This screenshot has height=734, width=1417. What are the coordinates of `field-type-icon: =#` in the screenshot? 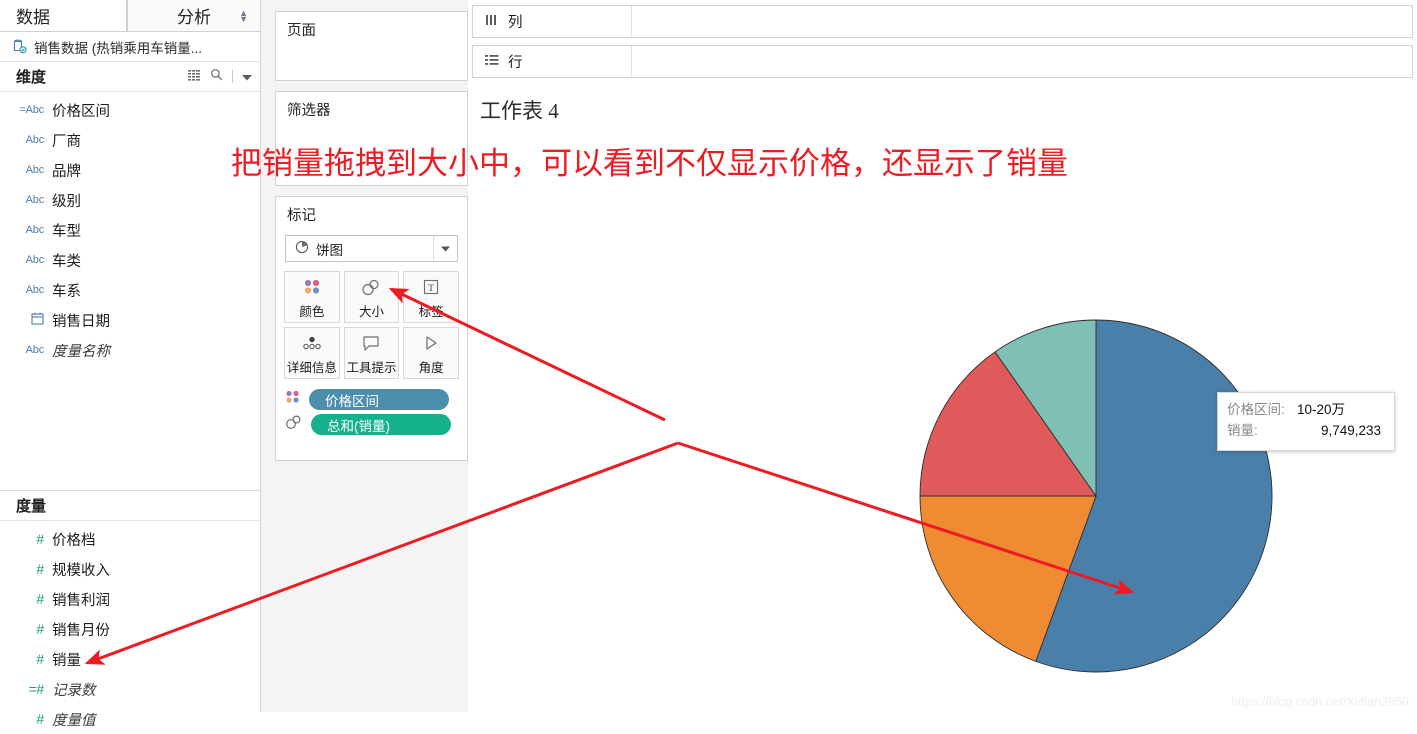 It's located at (36, 689).